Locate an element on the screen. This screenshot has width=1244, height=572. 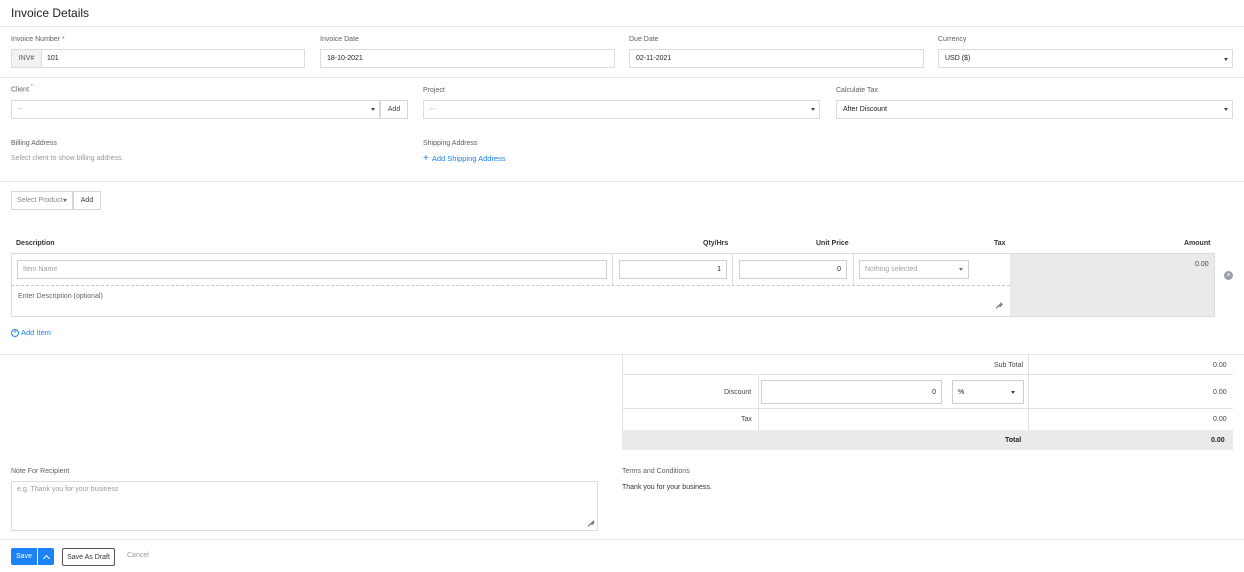
header-unit-price: Unit Price is located at coordinates (832, 243).